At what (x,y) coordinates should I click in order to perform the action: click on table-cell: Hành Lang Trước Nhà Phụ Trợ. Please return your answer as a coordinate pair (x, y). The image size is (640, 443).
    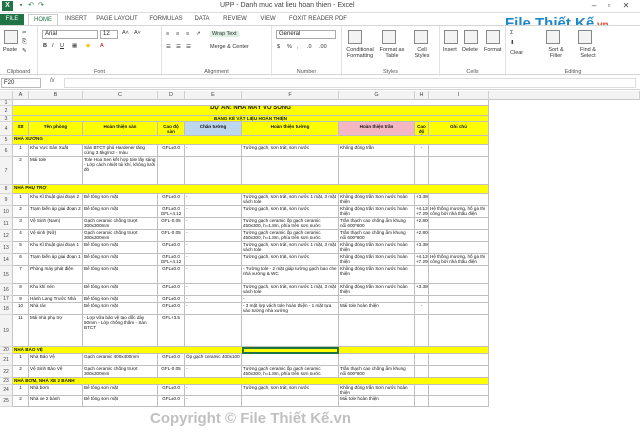
    Looking at the image, I should click on (56, 299).